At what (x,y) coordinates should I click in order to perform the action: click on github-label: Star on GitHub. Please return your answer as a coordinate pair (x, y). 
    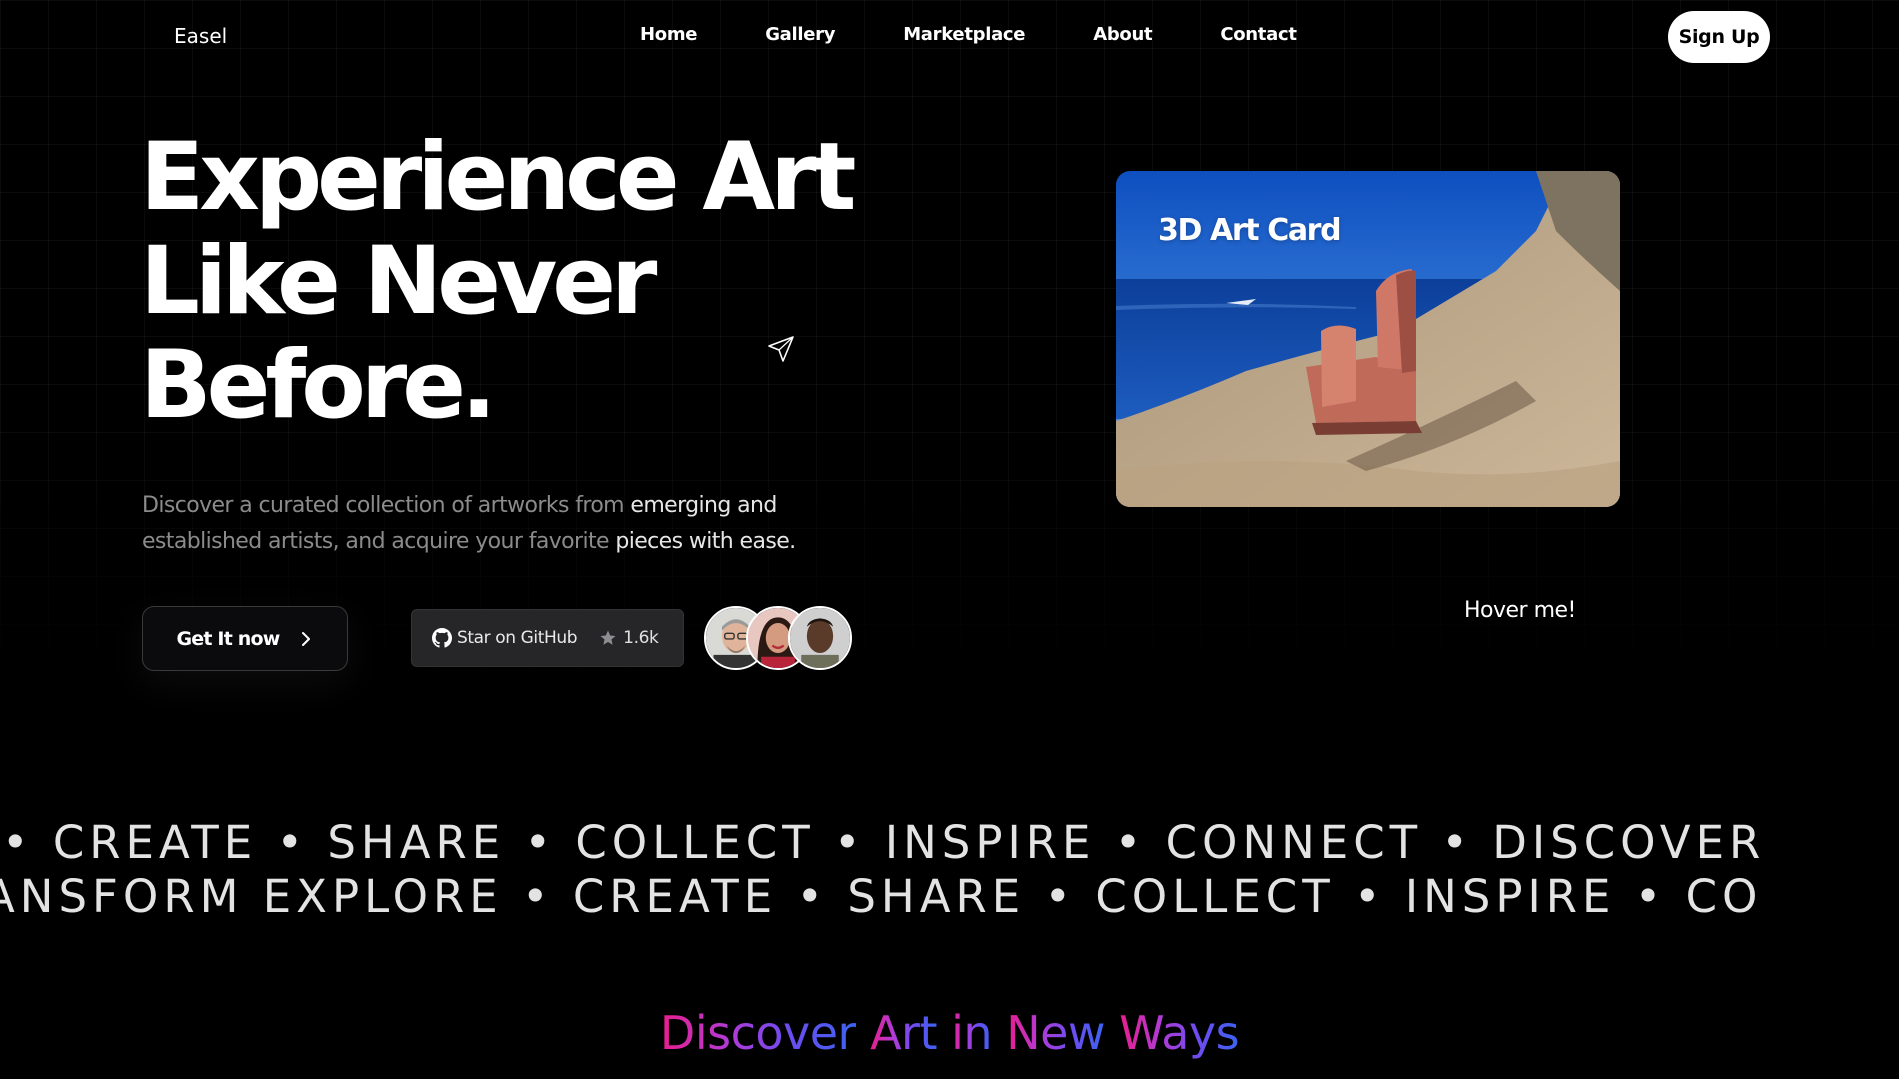
    Looking at the image, I should click on (517, 638).